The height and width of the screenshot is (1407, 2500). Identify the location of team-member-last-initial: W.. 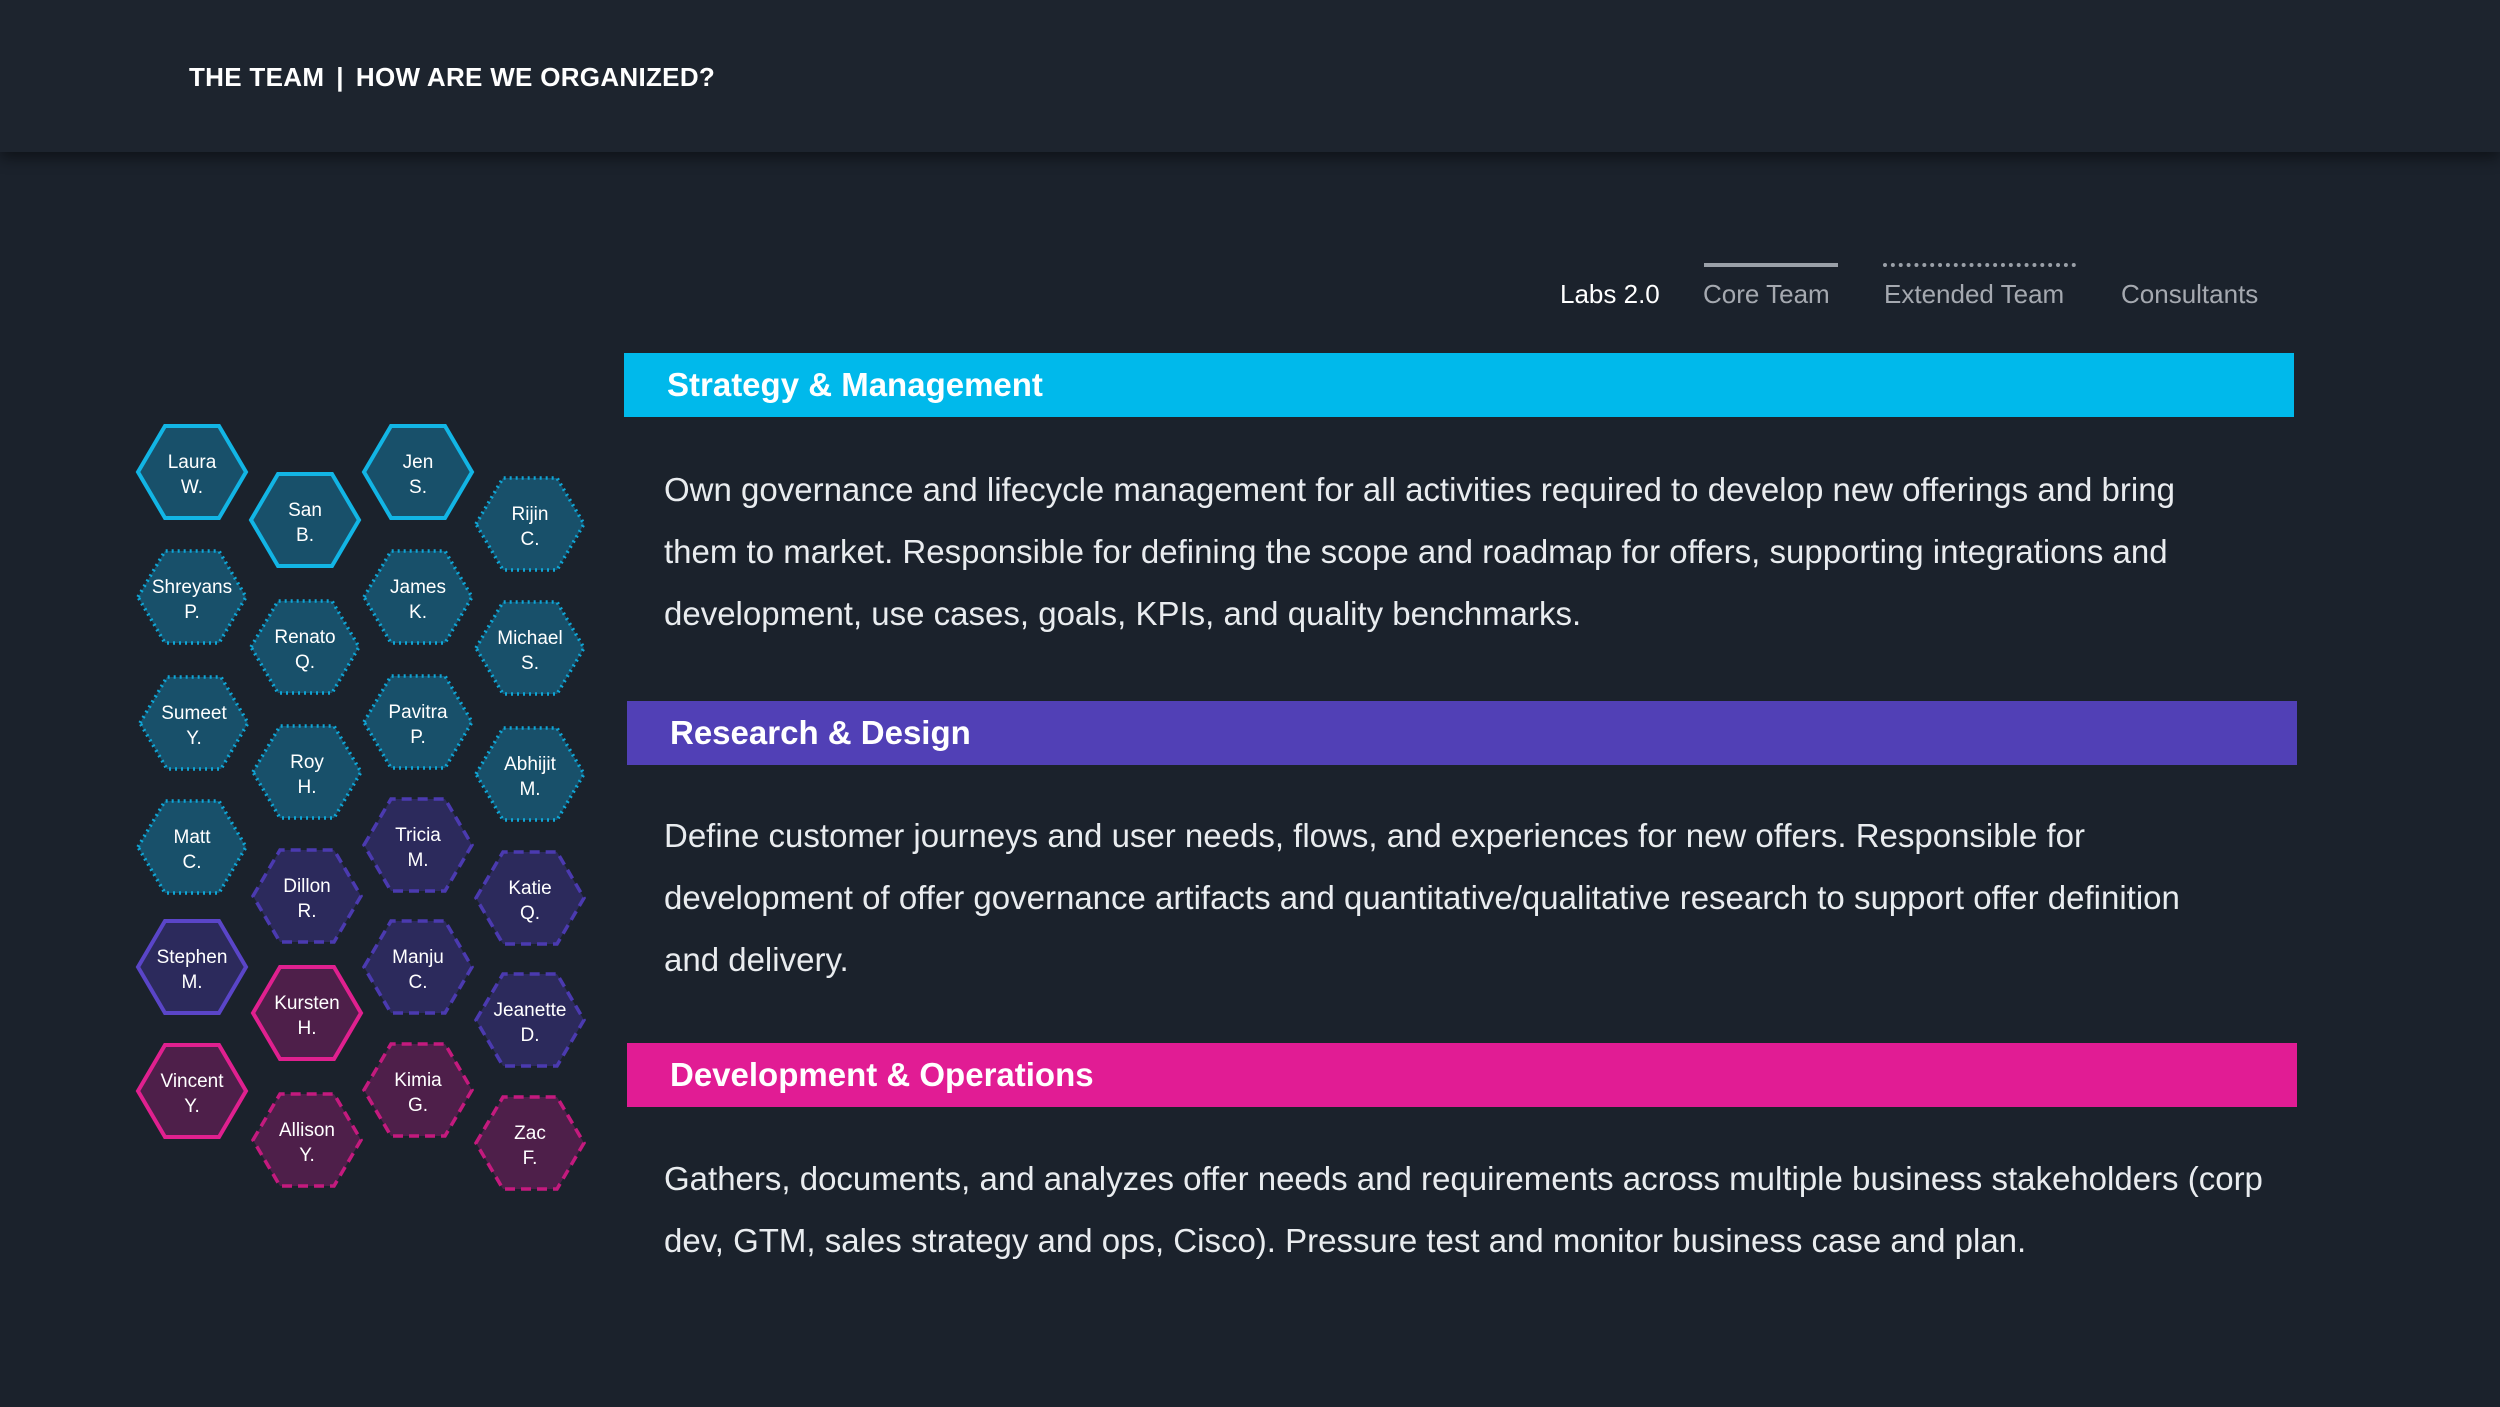
(192, 487).